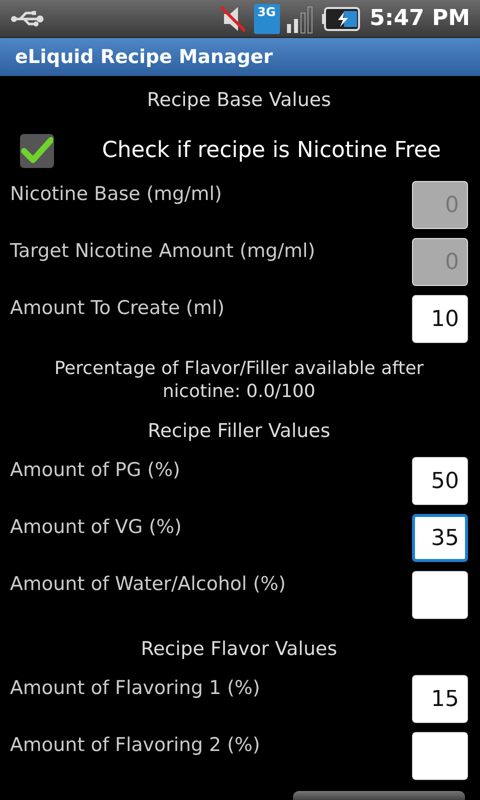 The image size is (480, 800). I want to click on section-heading: Recipe Base Values, so click(239, 99).